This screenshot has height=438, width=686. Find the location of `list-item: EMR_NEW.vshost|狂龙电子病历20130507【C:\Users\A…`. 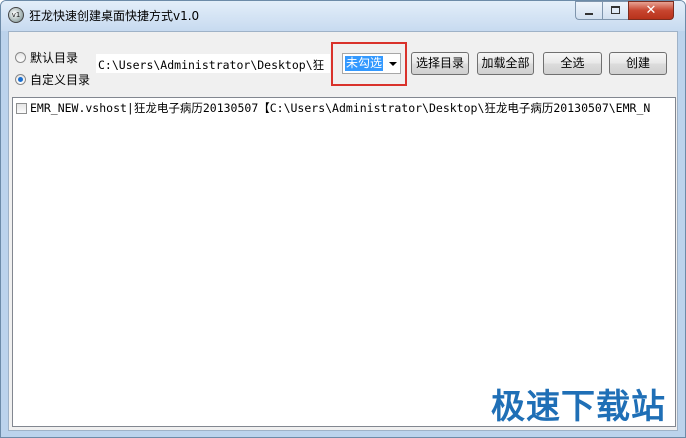

list-item: EMR_NEW.vshost|狂龙电子病历20130507【C:\Users\A… is located at coordinates (333, 108).